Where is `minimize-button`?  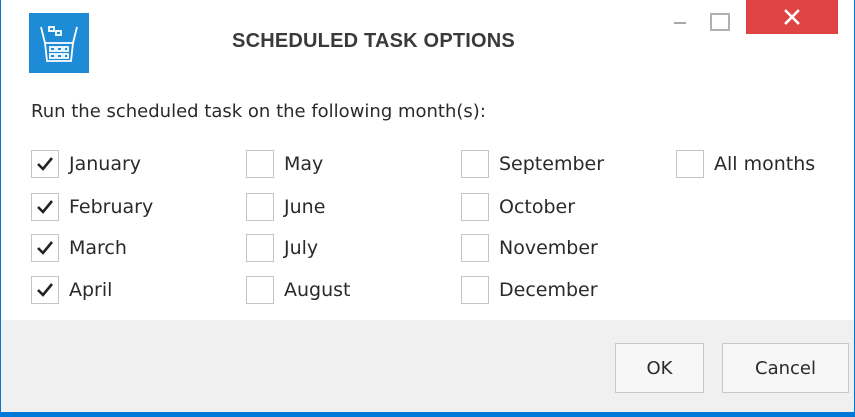 minimize-button is located at coordinates (681, 18).